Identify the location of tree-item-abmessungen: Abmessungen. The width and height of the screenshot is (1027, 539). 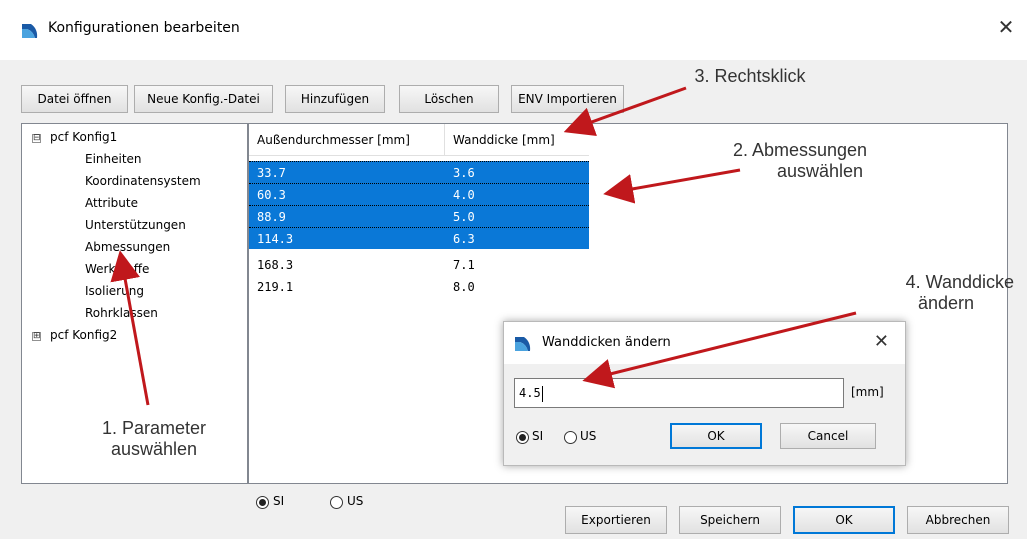
(127, 247).